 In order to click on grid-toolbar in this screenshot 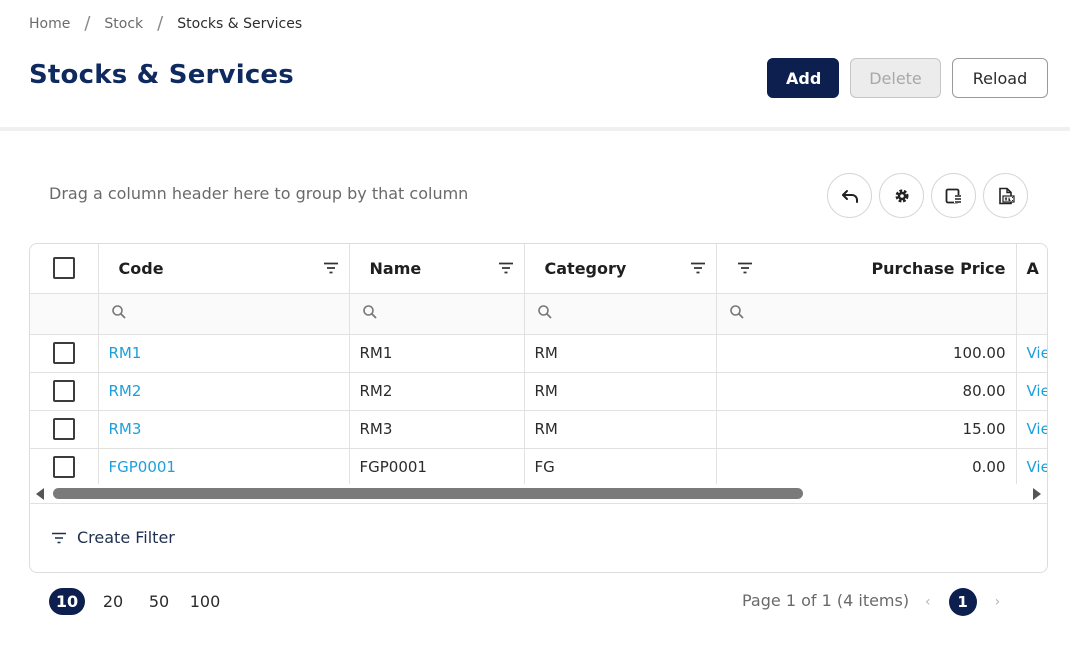, I will do `click(927, 195)`.